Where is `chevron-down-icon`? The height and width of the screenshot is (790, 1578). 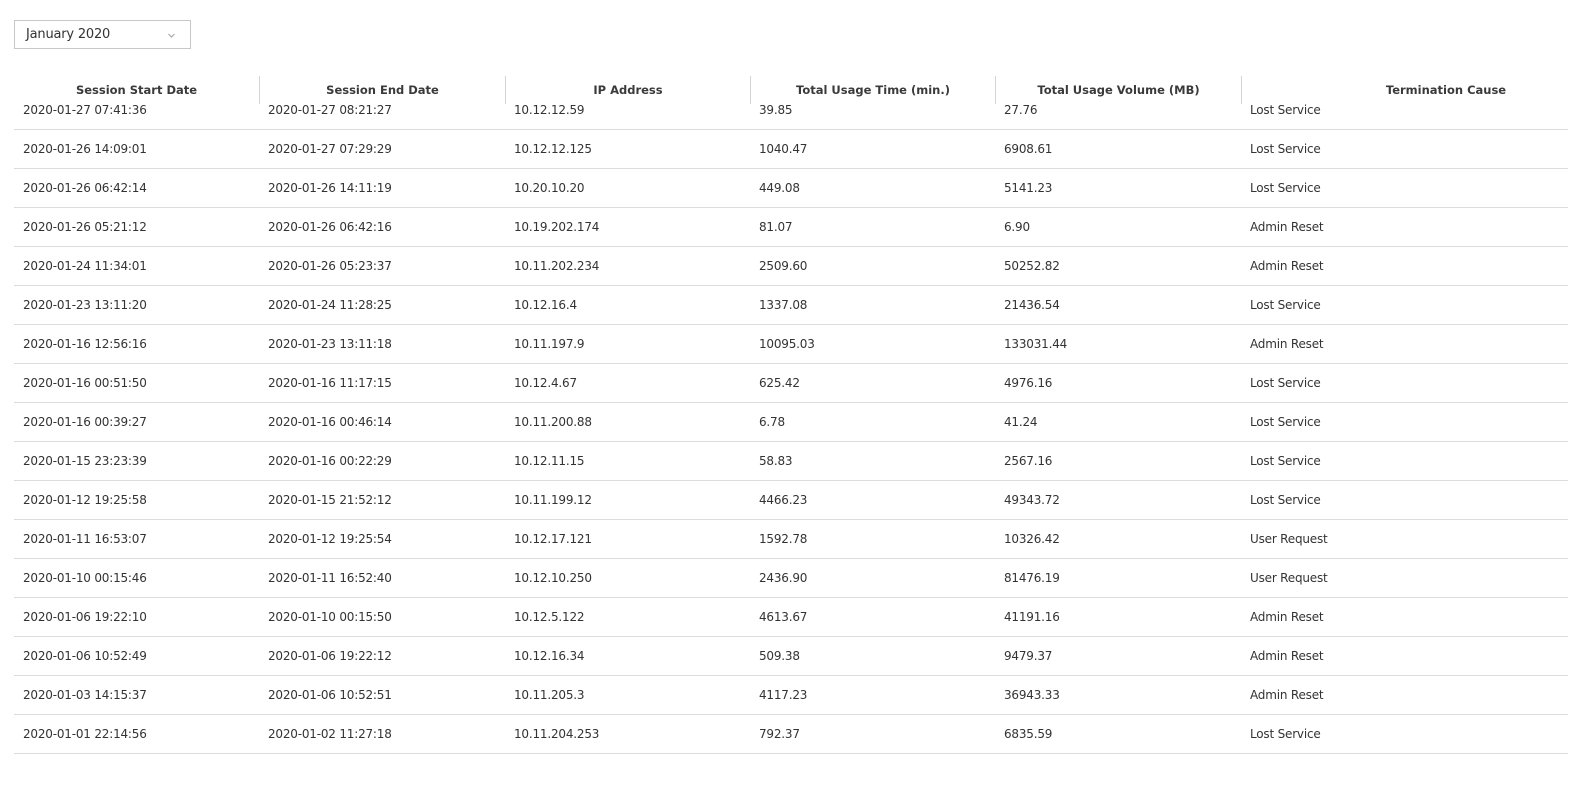
chevron-down-icon is located at coordinates (171, 35).